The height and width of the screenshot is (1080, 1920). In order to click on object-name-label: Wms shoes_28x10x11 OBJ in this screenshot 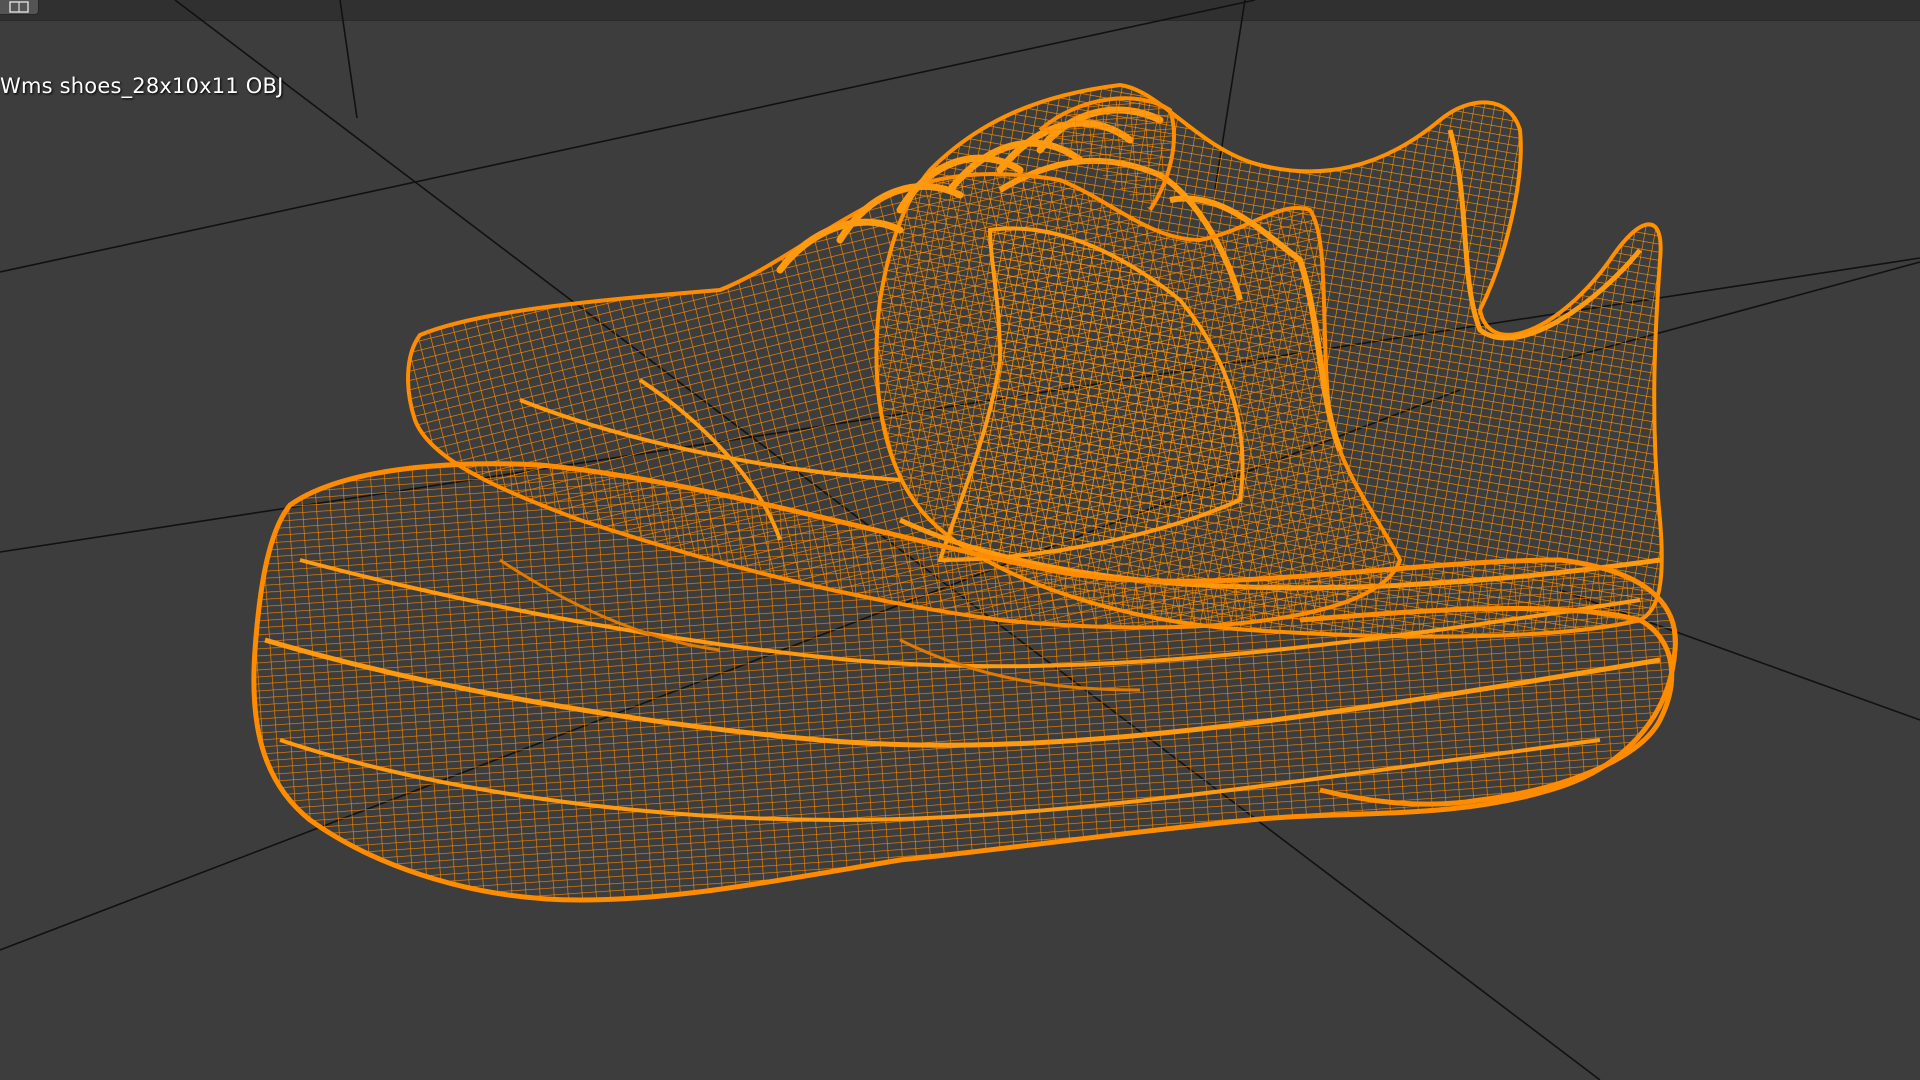, I will do `click(142, 86)`.